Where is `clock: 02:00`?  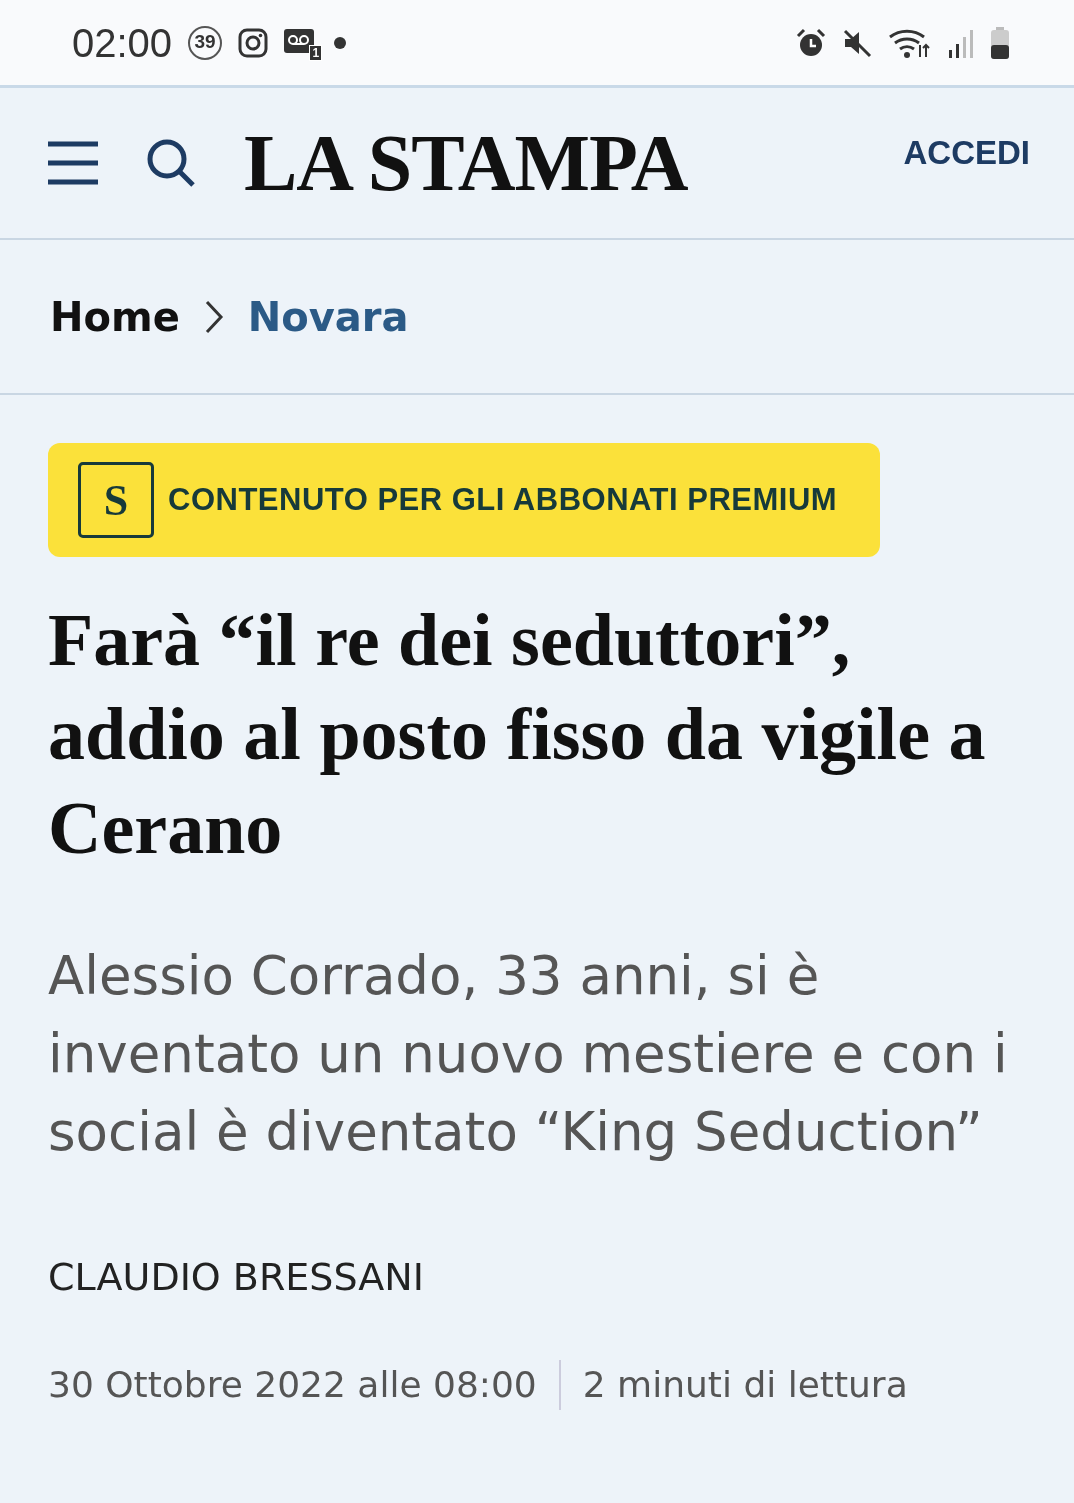 clock: 02:00 is located at coordinates (122, 43).